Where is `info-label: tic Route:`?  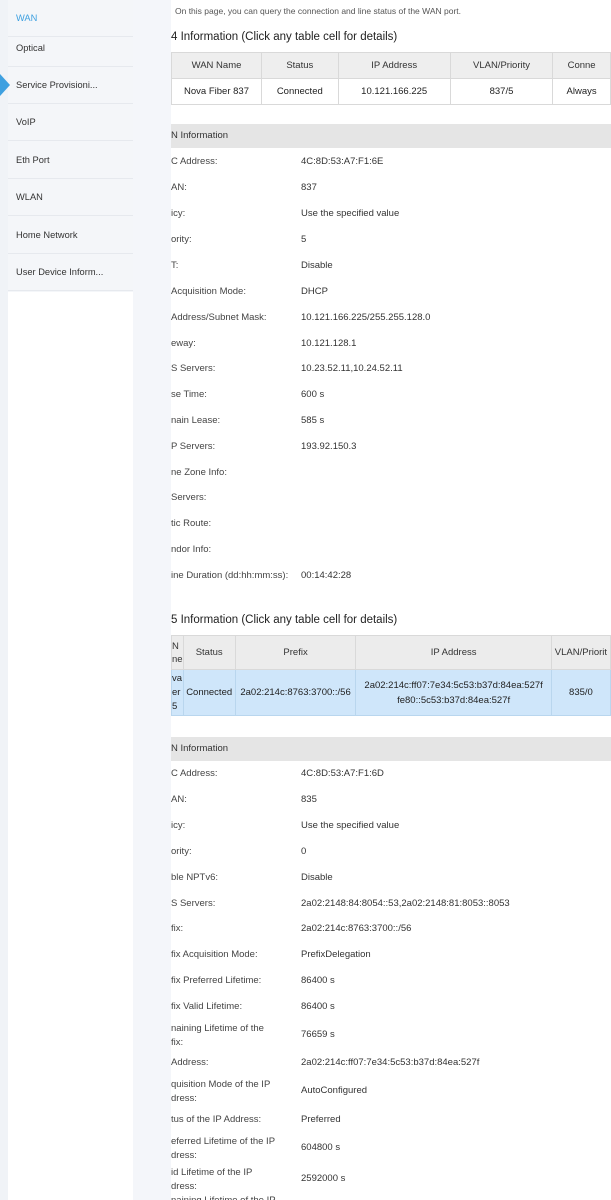
info-label: tic Route: is located at coordinates (191, 523).